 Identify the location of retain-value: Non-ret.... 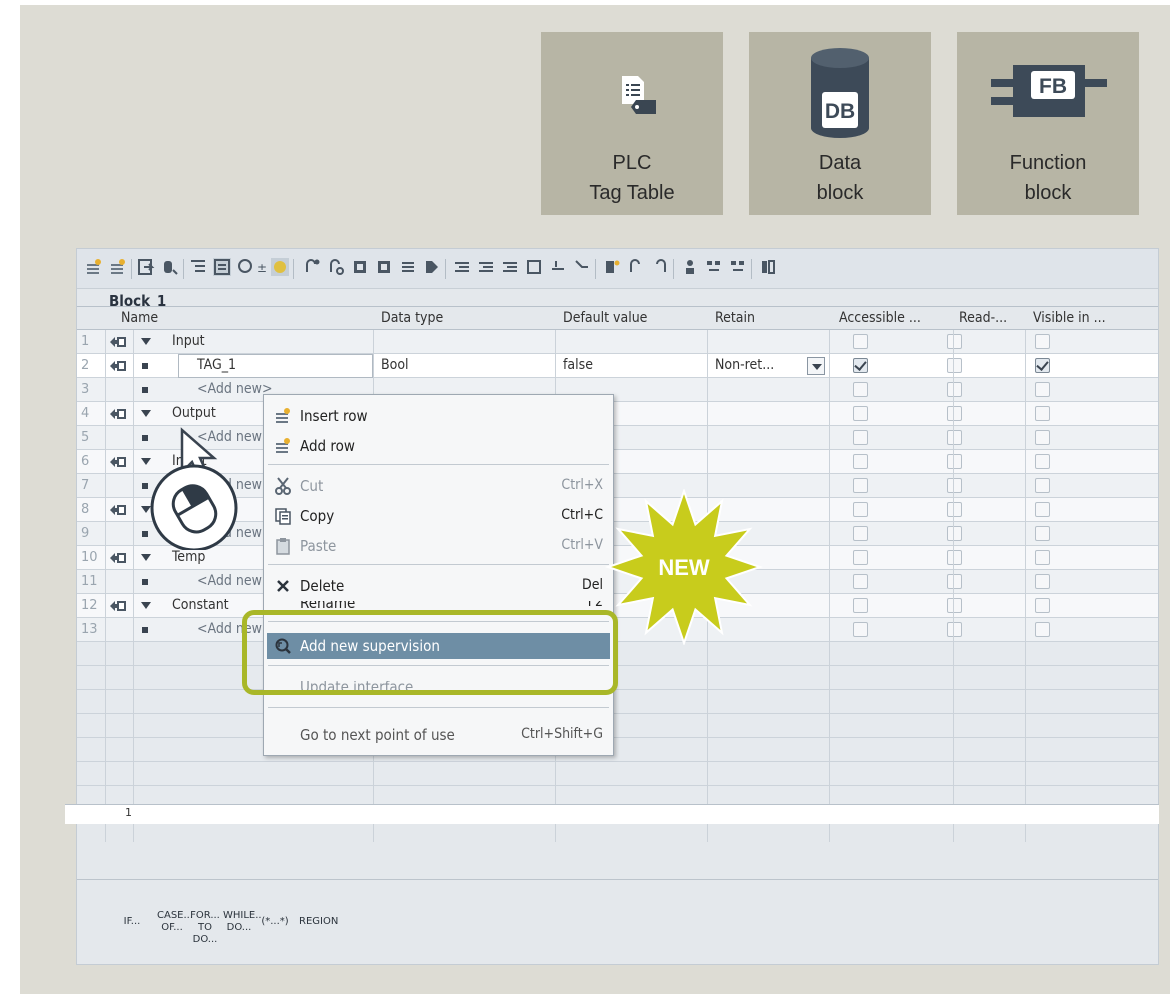
(744, 365).